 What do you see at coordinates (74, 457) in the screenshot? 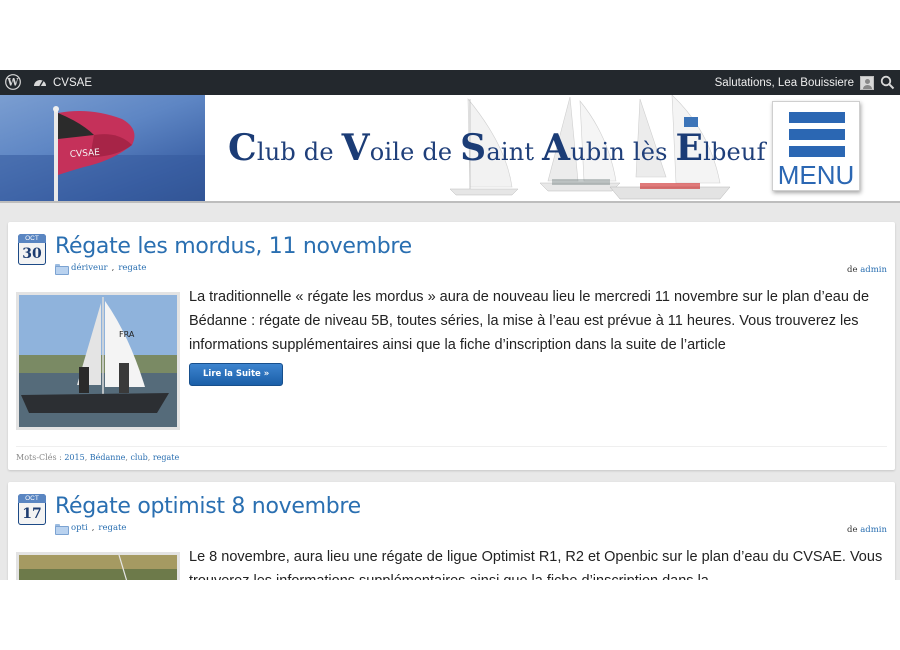
I see `tag-link: 2015` at bounding box center [74, 457].